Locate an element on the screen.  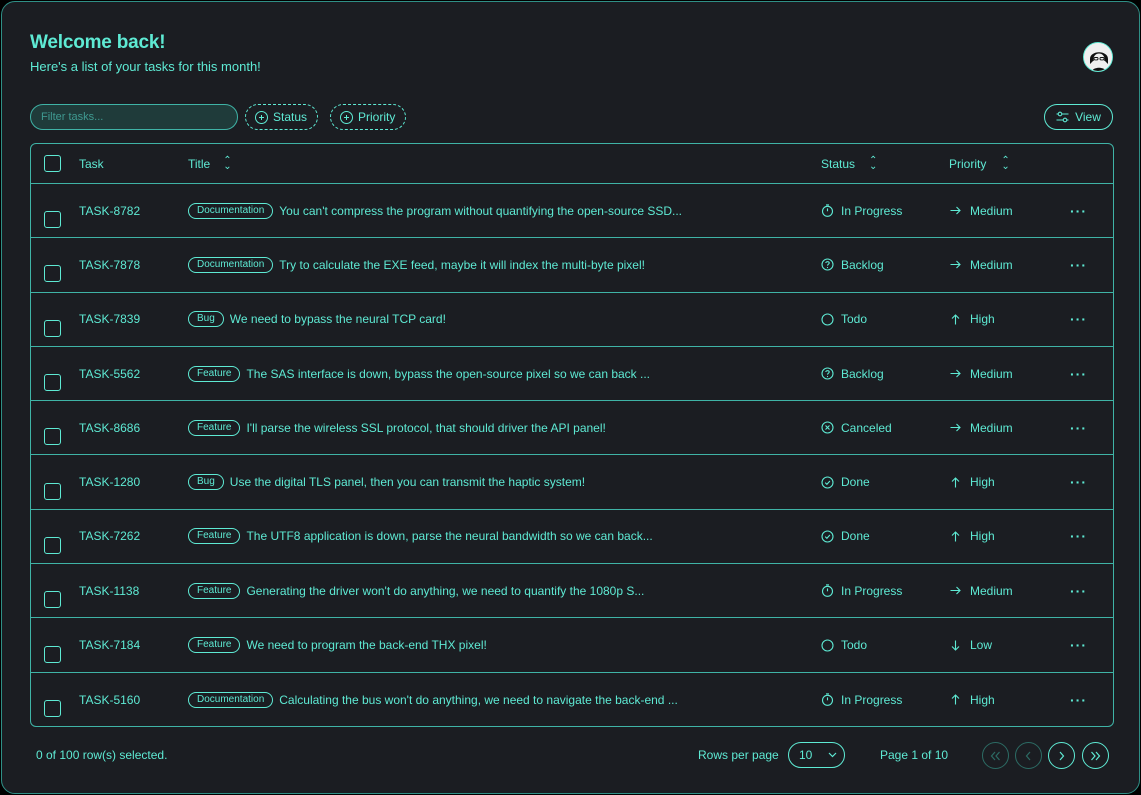
column-header-label: Task is located at coordinates (91, 163).